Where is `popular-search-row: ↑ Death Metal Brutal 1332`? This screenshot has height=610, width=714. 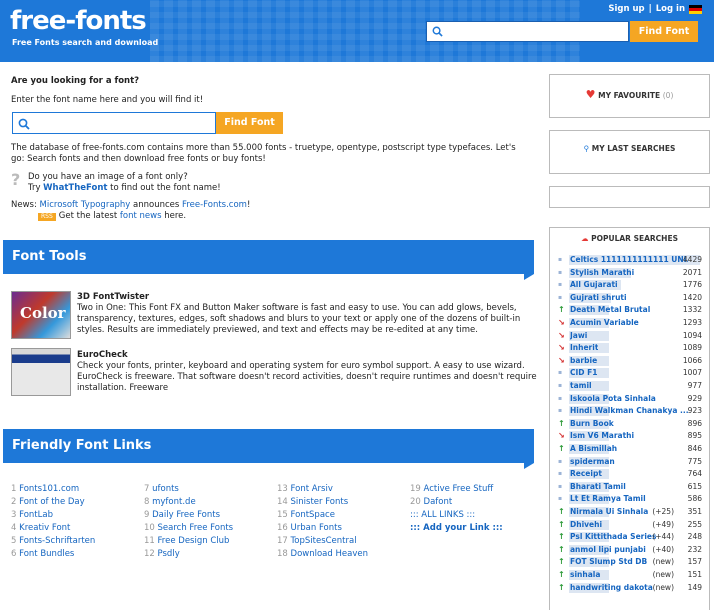 popular-search-row: ↑ Death Metal Brutal 1332 is located at coordinates (631, 310).